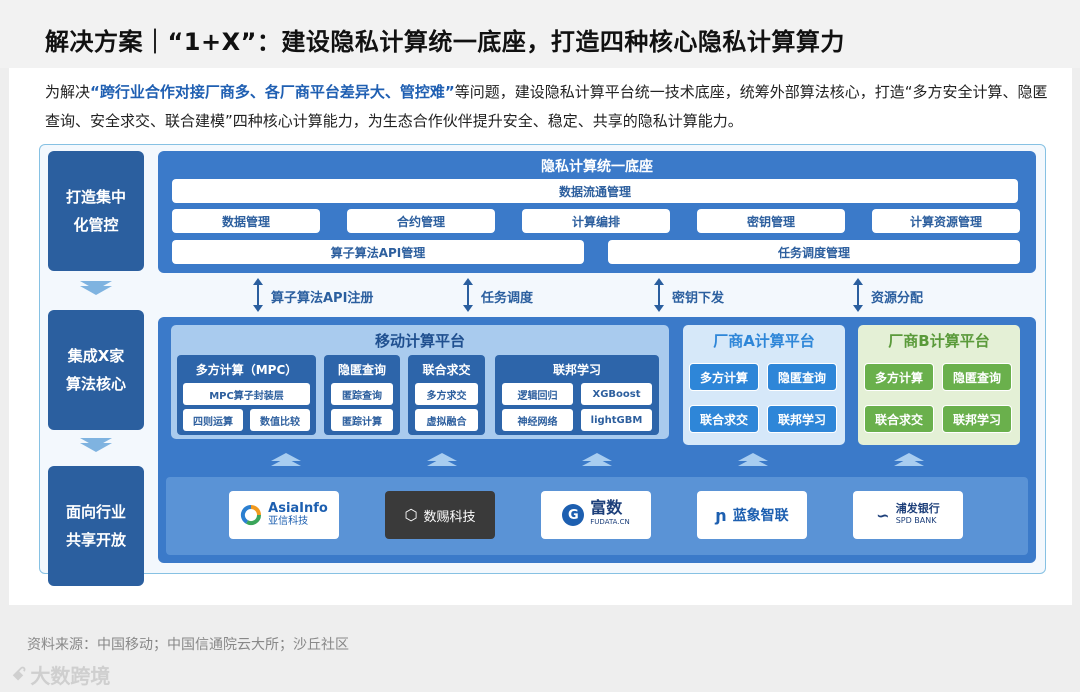 The height and width of the screenshot is (692, 1080). I want to click on left-box-industry-sharing: 面向行业共享开放, so click(96, 526).